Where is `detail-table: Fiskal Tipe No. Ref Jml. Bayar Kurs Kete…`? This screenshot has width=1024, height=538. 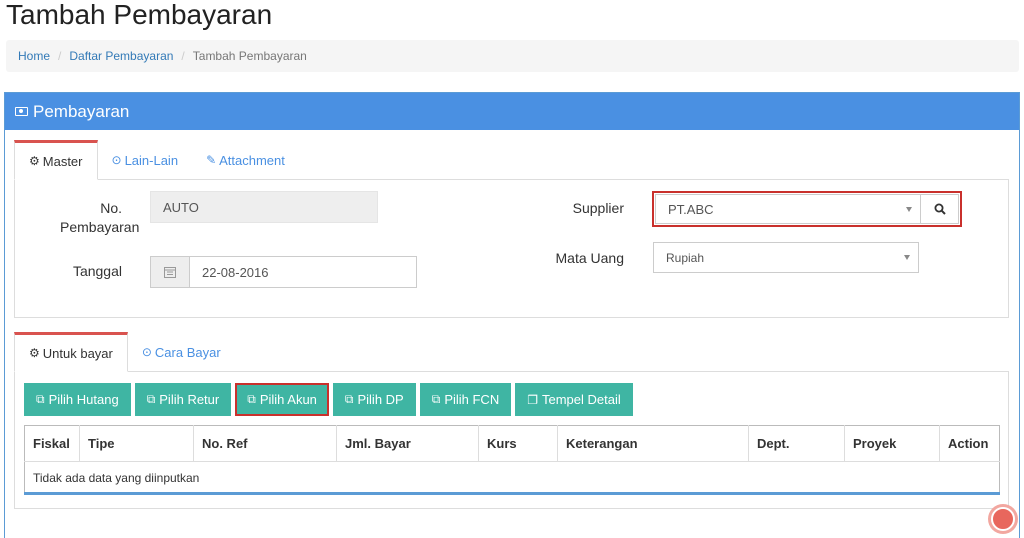
detail-table: Fiskal Tipe No. Ref Jml. Bayar Kurs Kete… is located at coordinates (512, 459).